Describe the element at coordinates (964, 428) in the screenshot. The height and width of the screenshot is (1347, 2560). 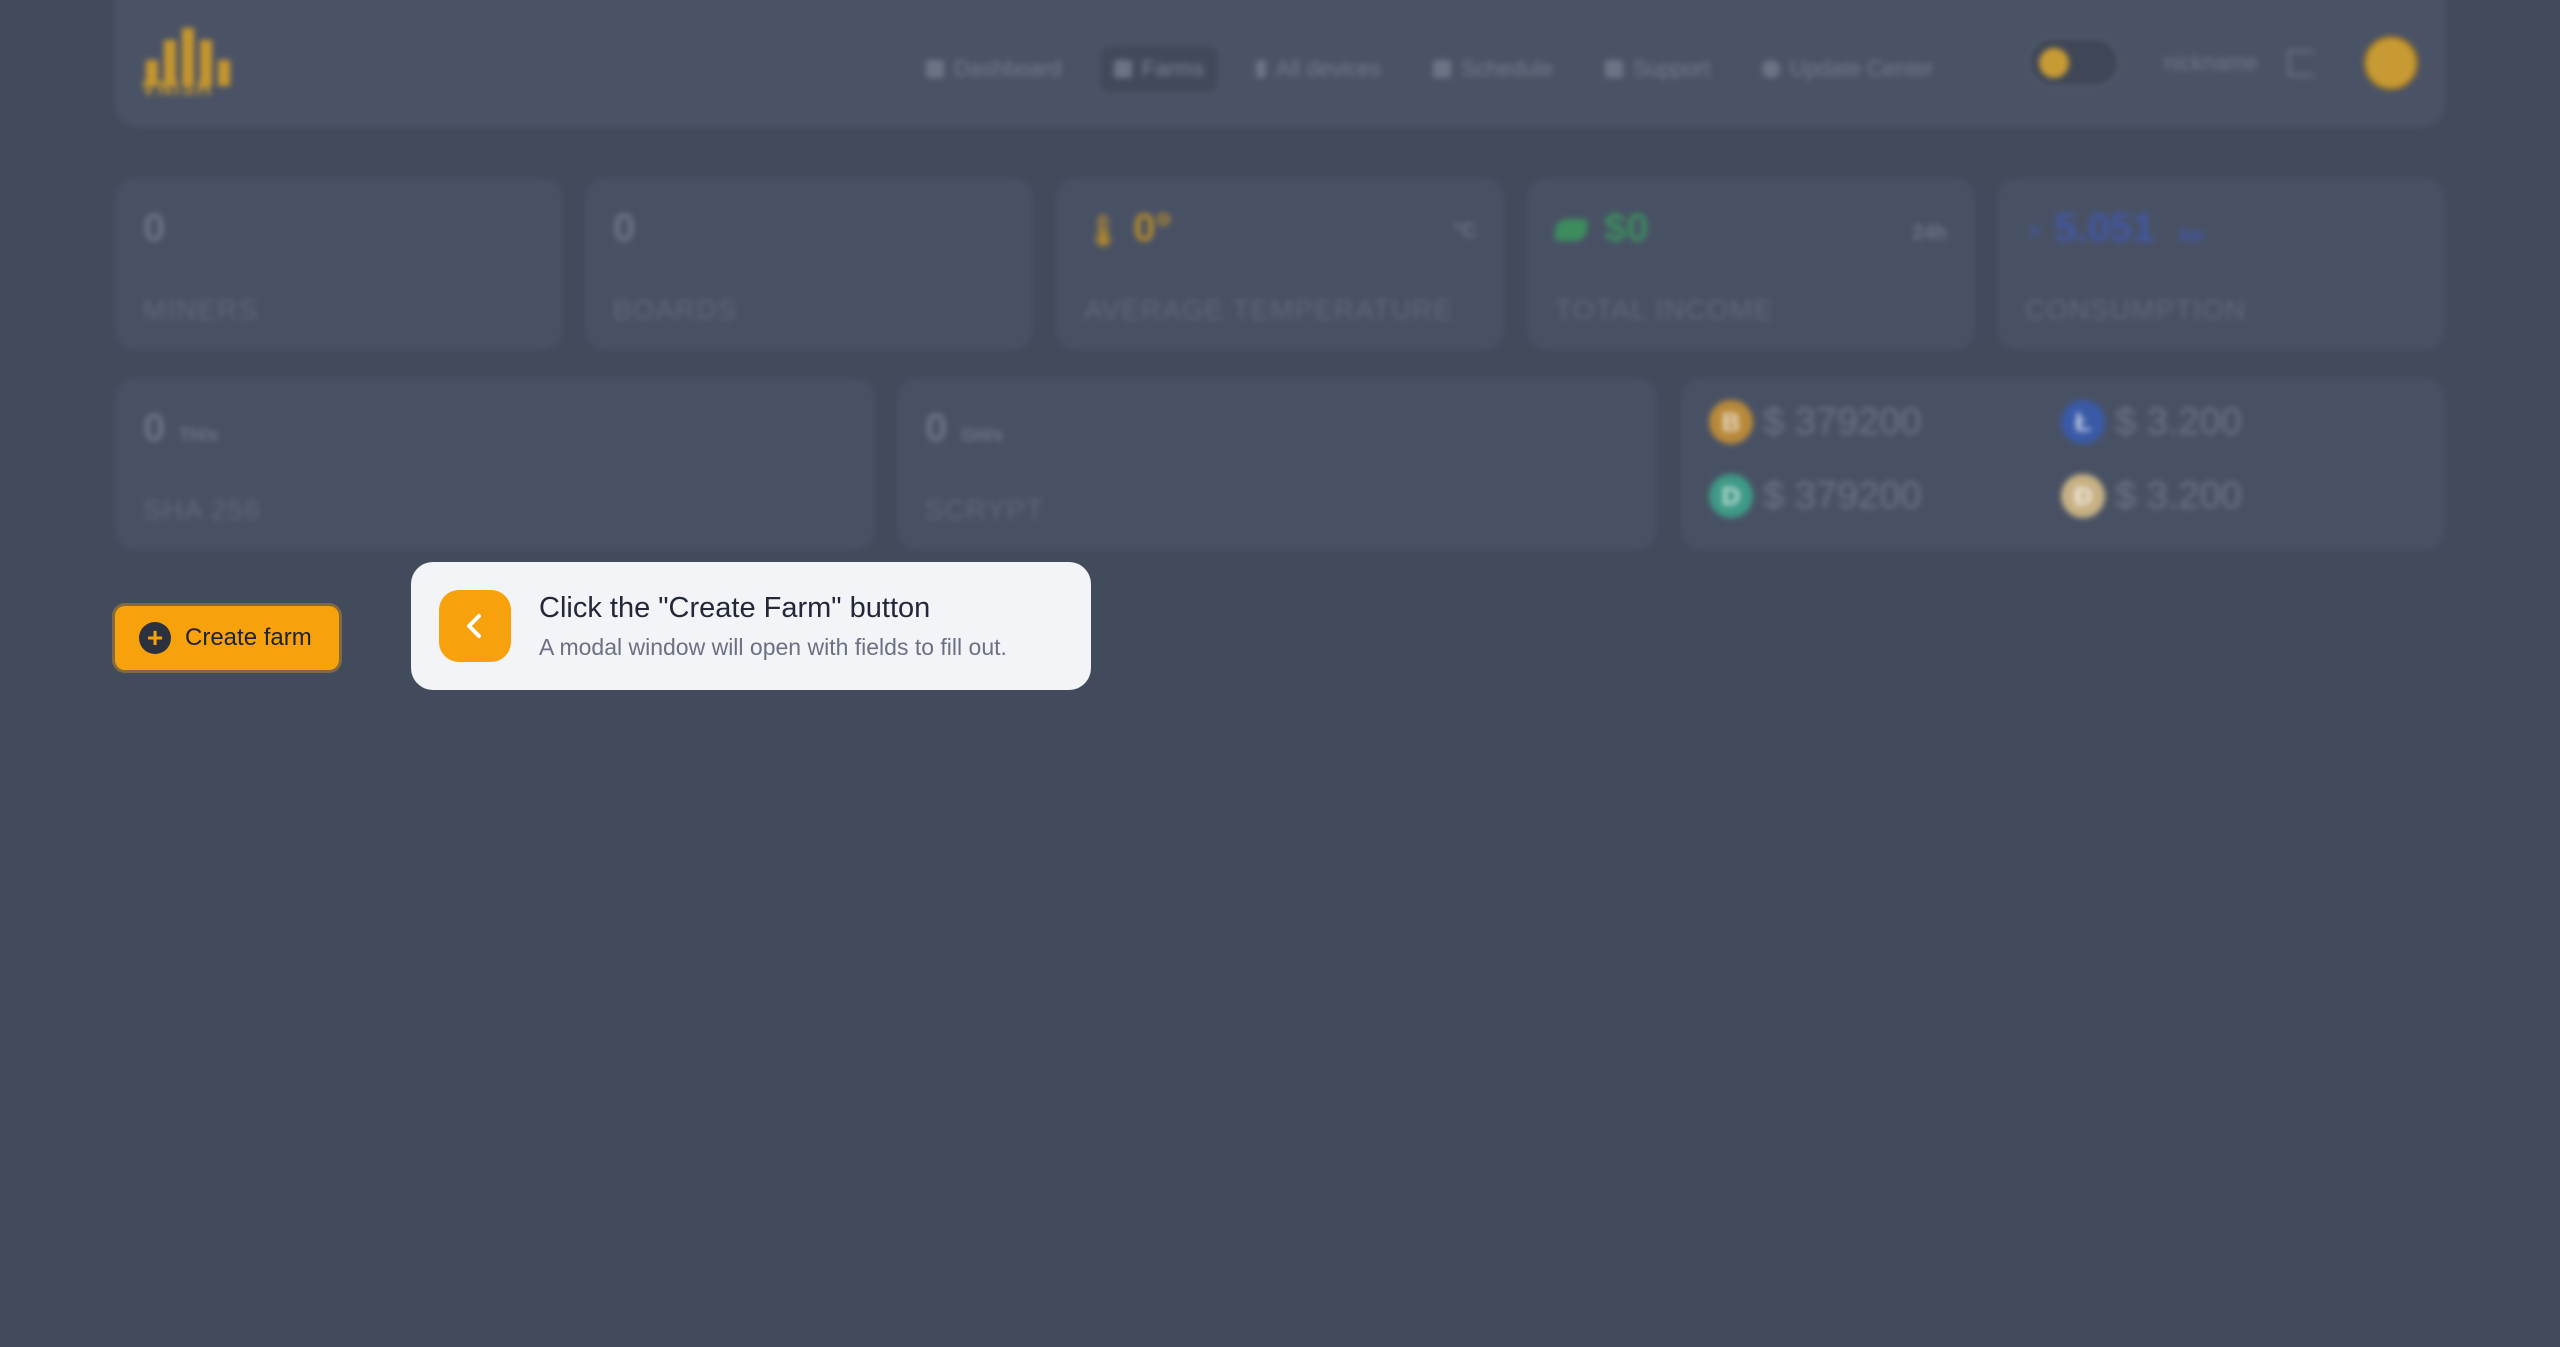
I see `stat-value: 0 GH/s` at that location.